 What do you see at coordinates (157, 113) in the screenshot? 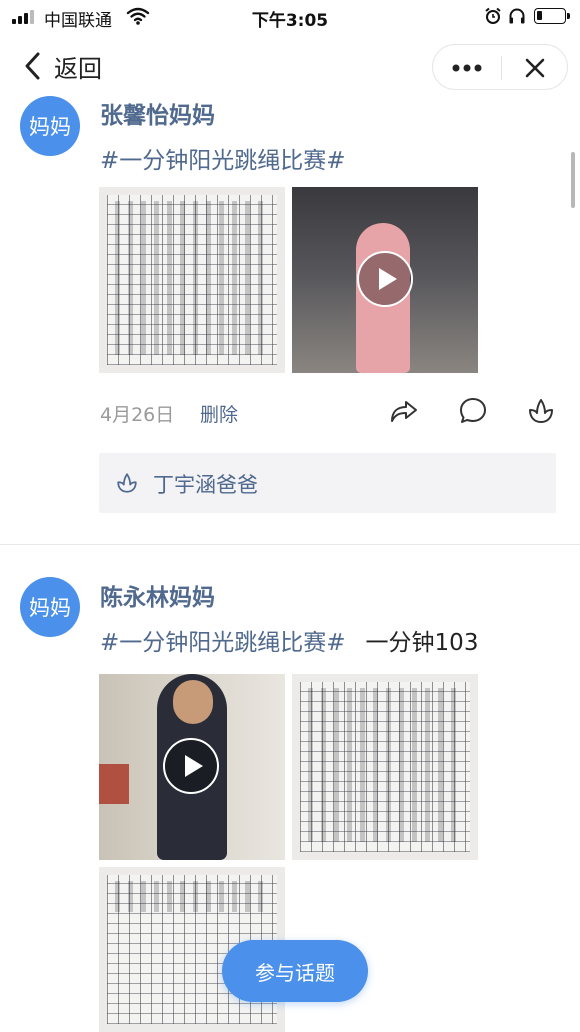
I see `author-name: 张馨怡妈妈` at bounding box center [157, 113].